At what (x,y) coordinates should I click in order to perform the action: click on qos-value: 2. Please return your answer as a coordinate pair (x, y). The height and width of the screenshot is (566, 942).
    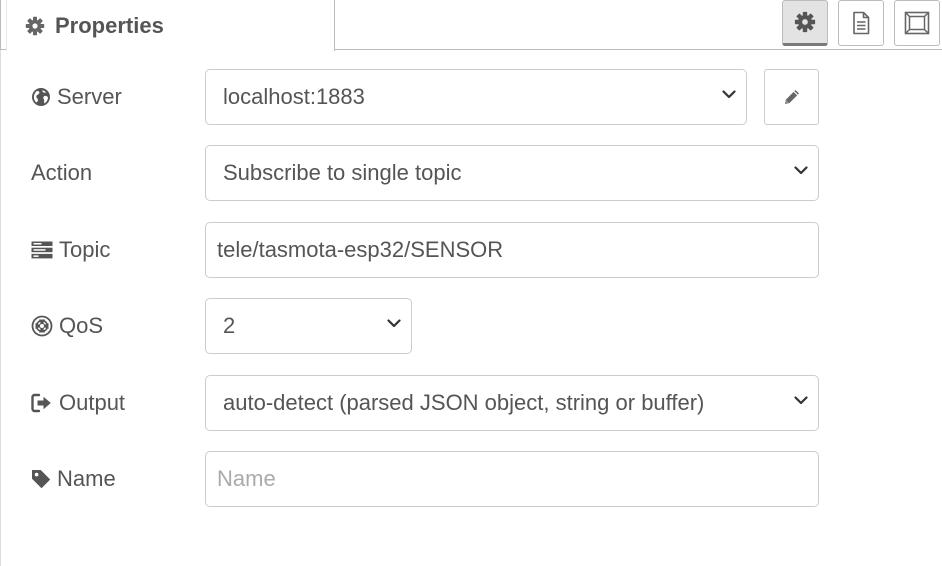
    Looking at the image, I should click on (229, 325).